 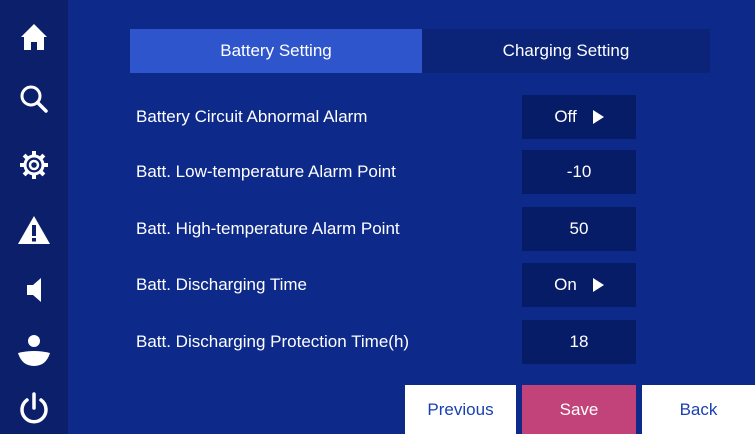 What do you see at coordinates (34, 230) in the screenshot?
I see `warning-icon` at bounding box center [34, 230].